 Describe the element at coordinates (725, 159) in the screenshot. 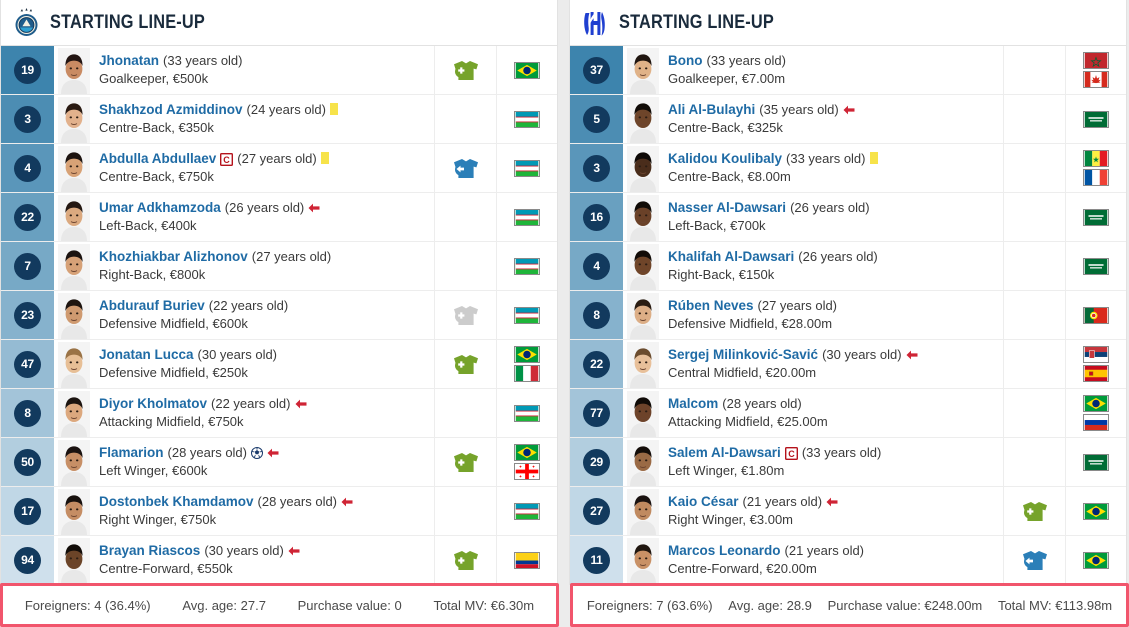

I see `player-name-link: Kalidou Koulibaly` at that location.